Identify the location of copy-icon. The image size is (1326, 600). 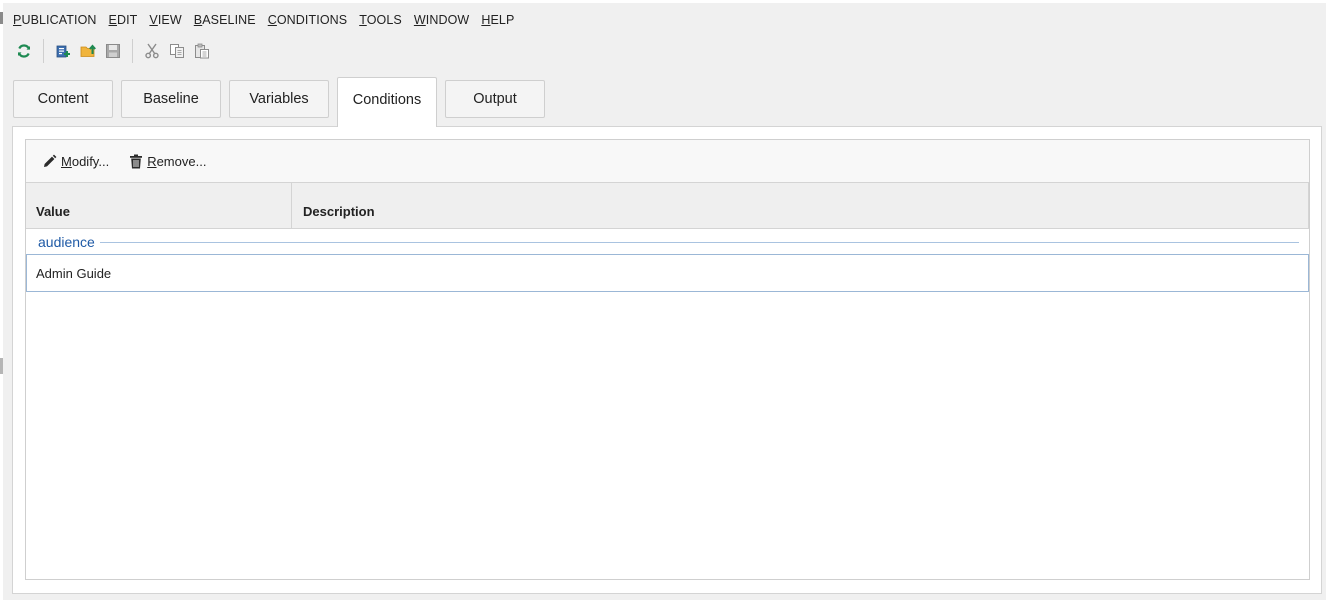
(177, 51).